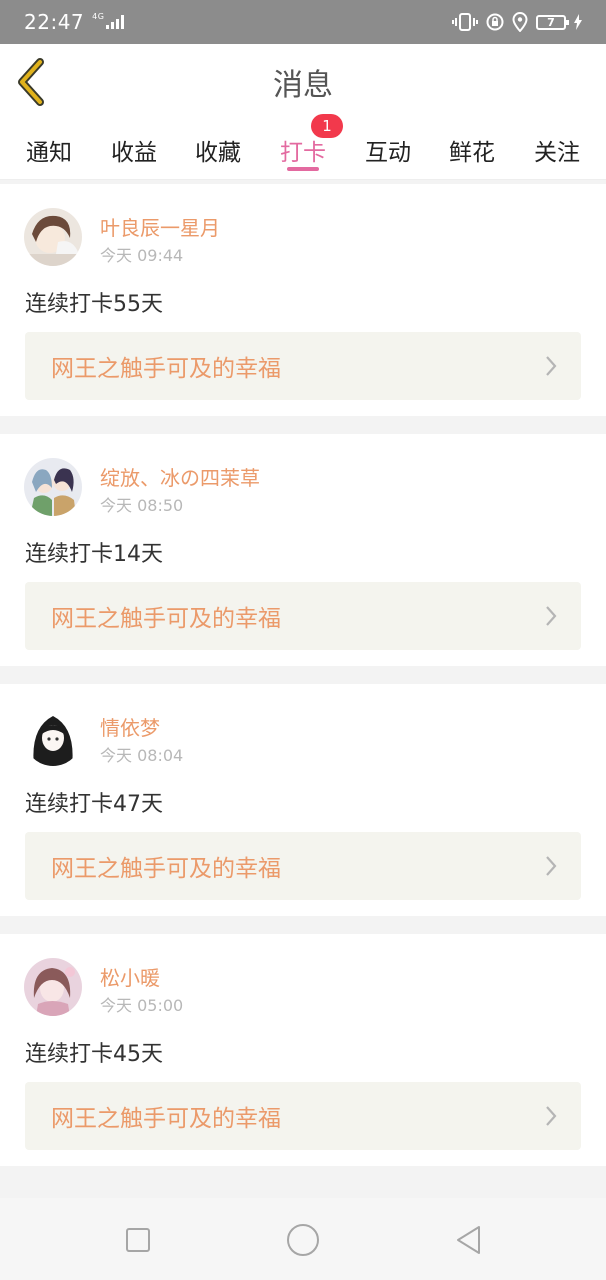 The width and height of the screenshot is (606, 1280). What do you see at coordinates (303, 22) in the screenshot?
I see `status-bar: 22:47 4G 7` at bounding box center [303, 22].